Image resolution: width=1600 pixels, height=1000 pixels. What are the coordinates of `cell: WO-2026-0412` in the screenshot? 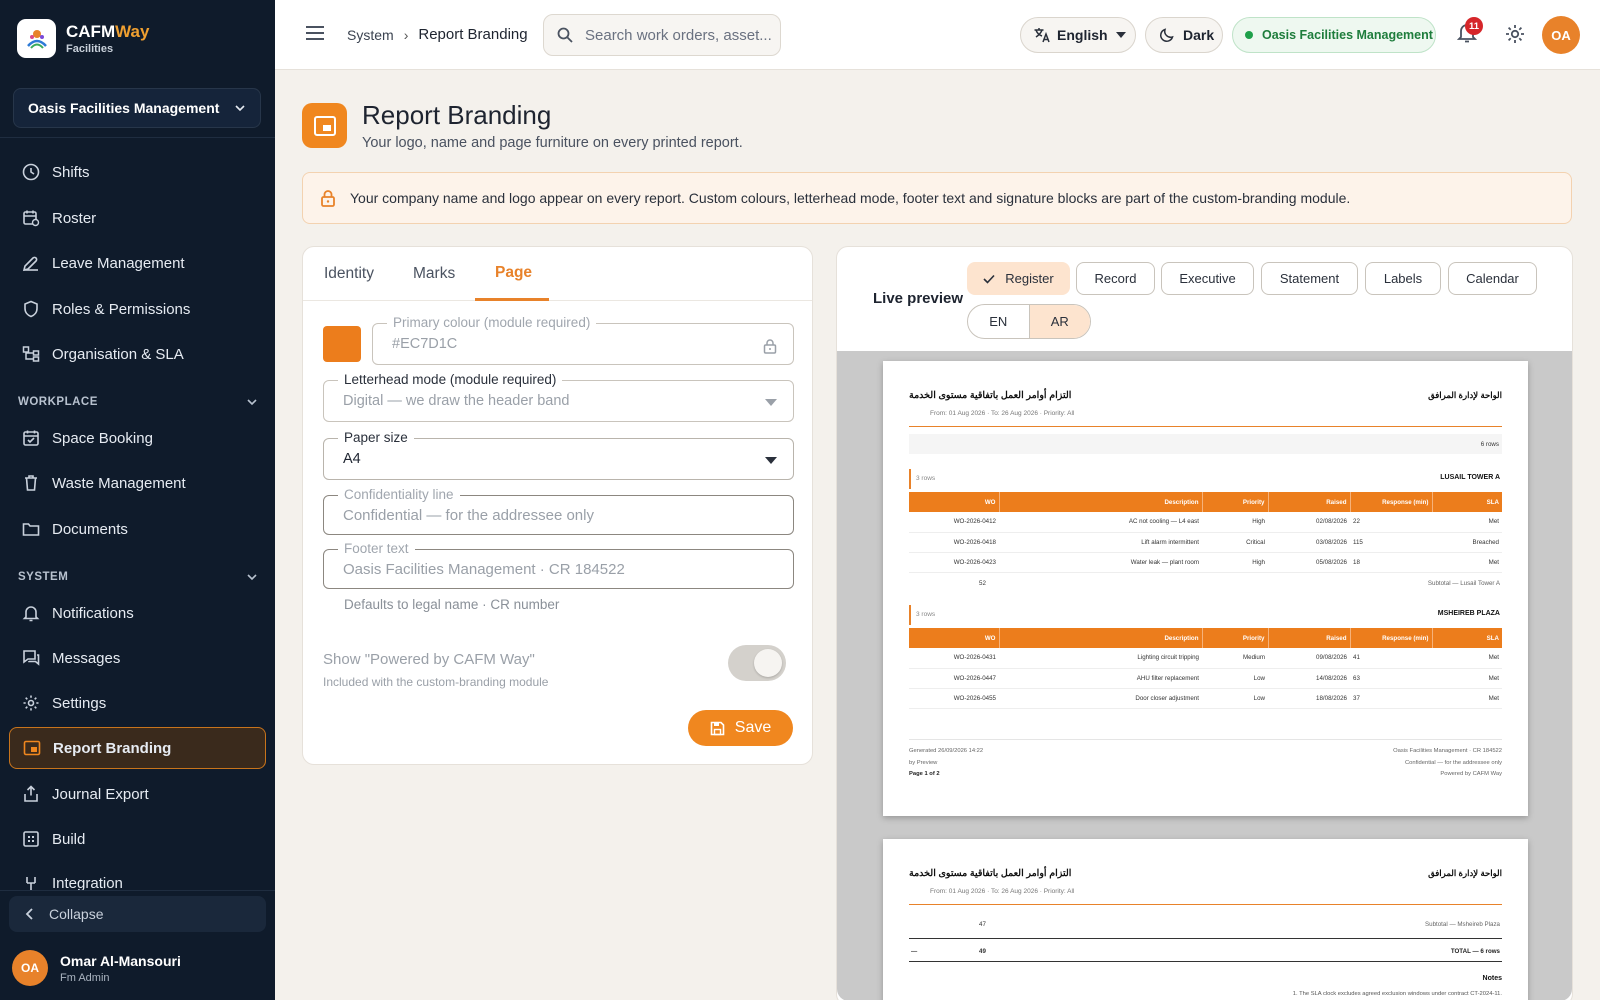 It's located at (954, 522).